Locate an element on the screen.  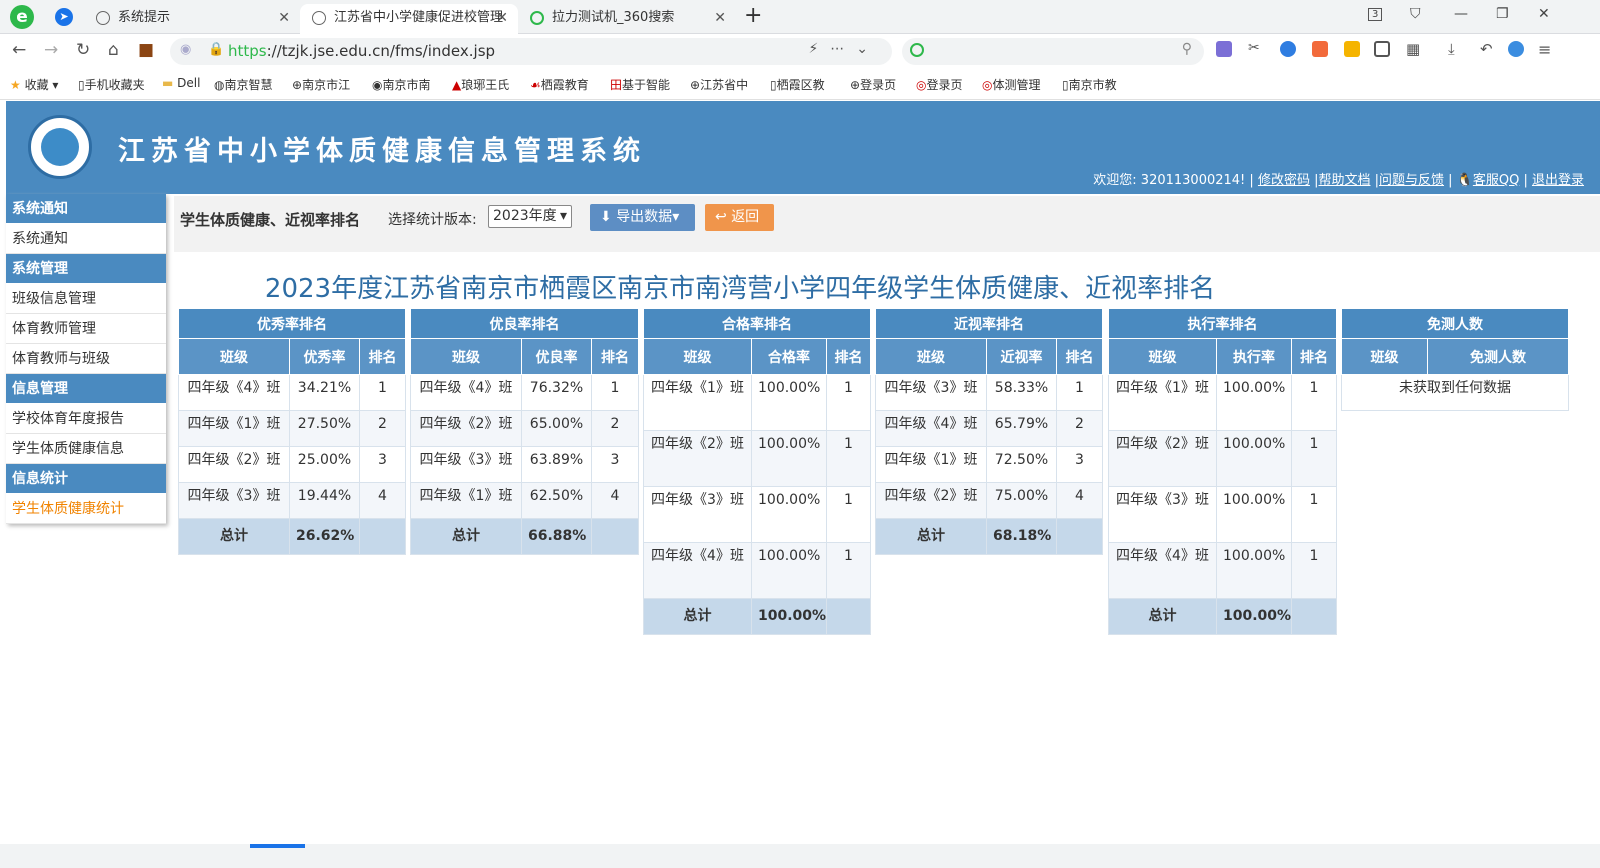
url-text: https://tzjk.jse.edu.cn/fms/index.jsp is located at coordinates (362, 51).